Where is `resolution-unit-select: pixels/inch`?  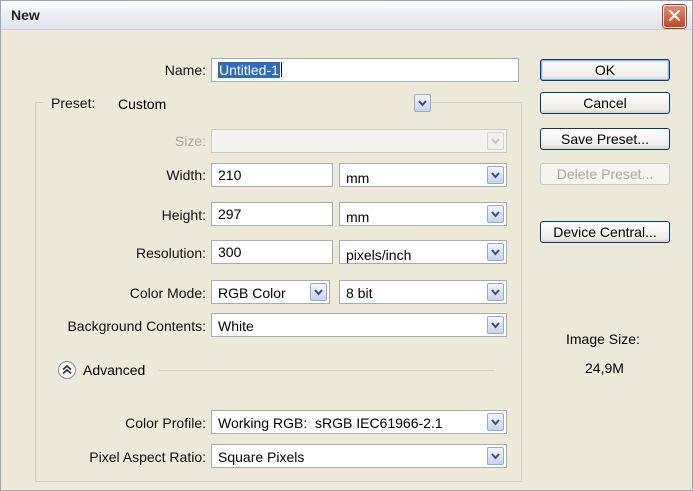
resolution-unit-select: pixels/inch is located at coordinates (423, 252).